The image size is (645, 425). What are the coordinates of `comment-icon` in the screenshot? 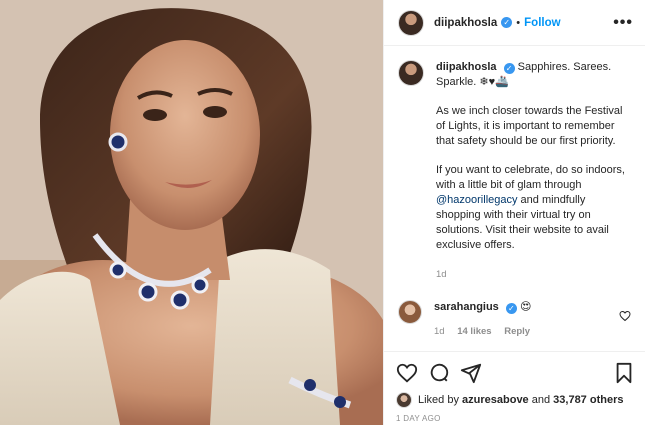 It's located at (439, 373).